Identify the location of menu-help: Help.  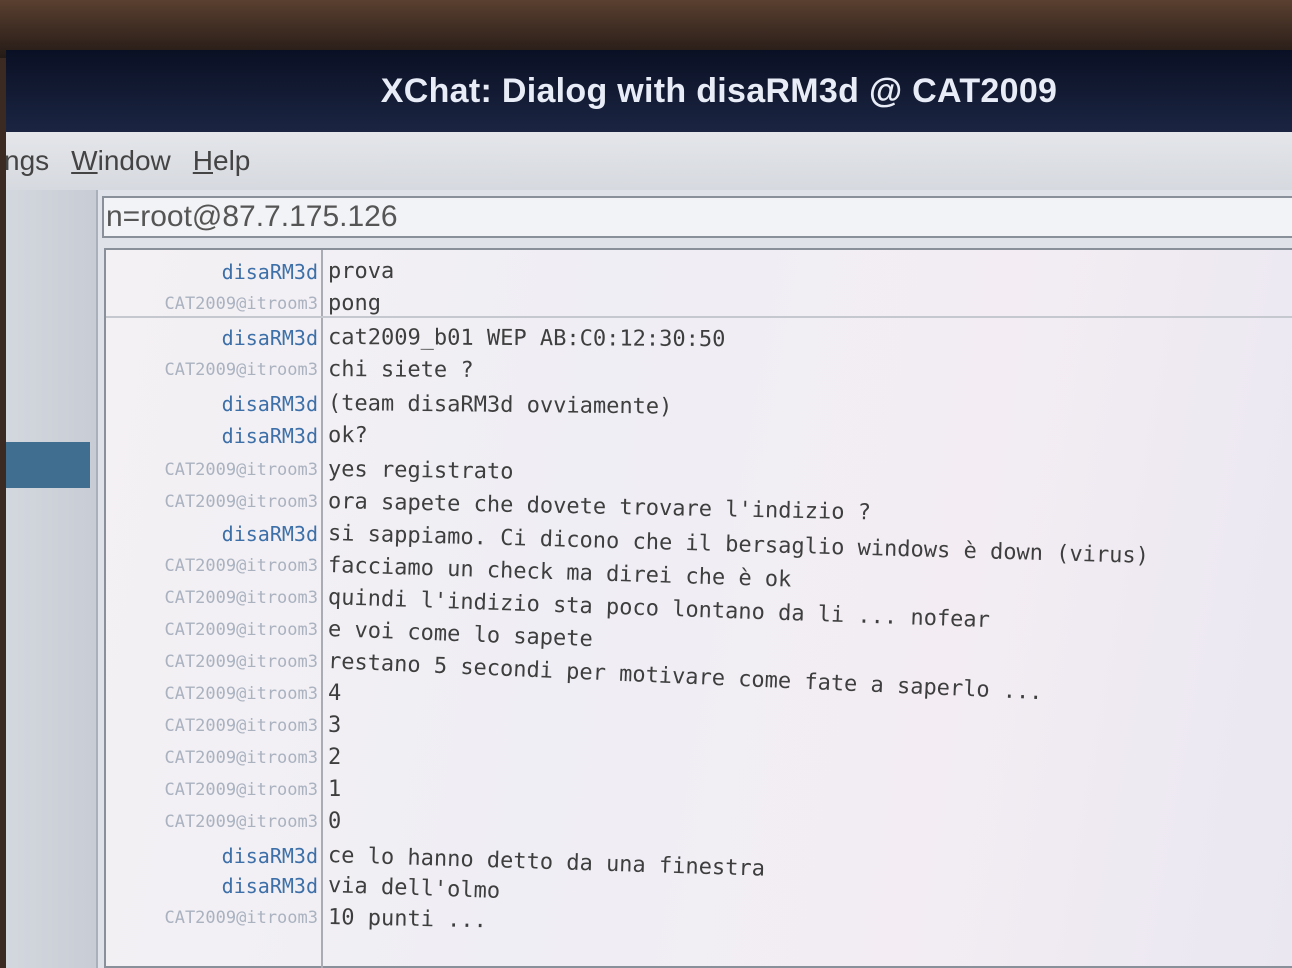
(222, 161).